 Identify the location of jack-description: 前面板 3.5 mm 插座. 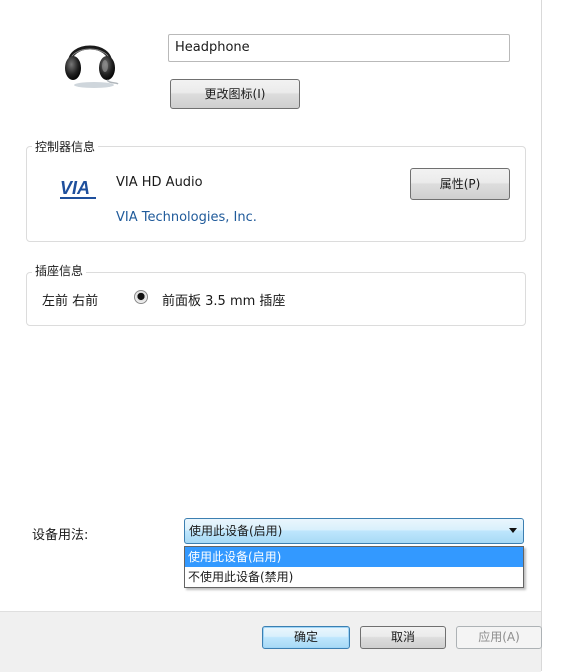
(224, 301).